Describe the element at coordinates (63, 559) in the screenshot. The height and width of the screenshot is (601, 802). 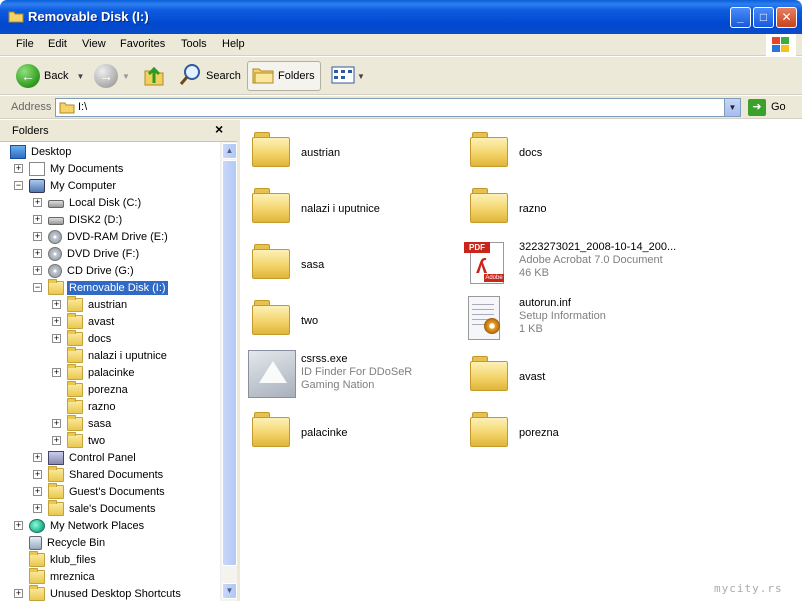
I see `tree-item: klub_files` at that location.